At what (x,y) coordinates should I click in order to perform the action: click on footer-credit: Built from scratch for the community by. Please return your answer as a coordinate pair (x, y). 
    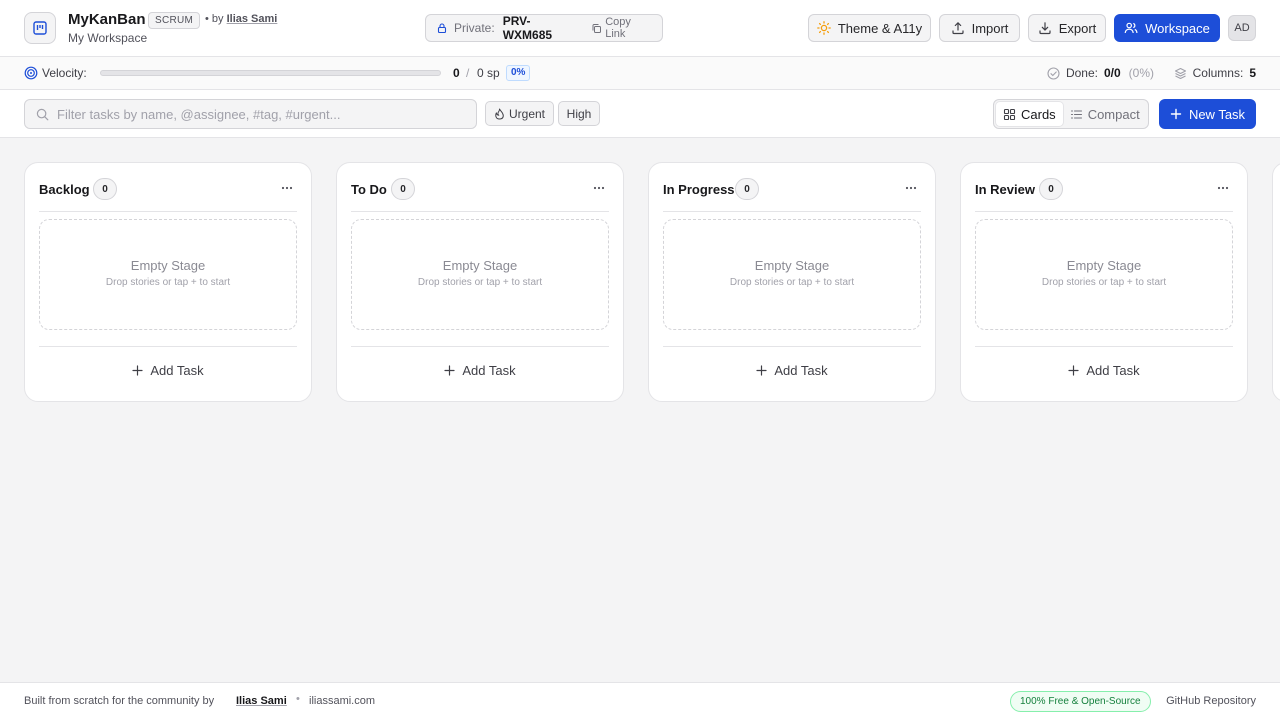
    Looking at the image, I should click on (119, 701).